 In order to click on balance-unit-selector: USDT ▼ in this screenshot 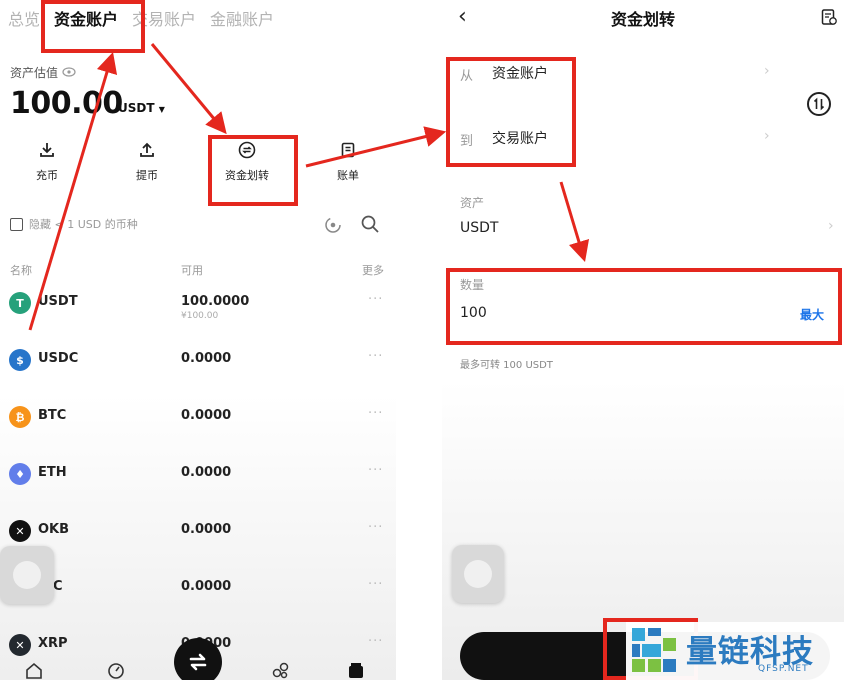, I will do `click(141, 108)`.